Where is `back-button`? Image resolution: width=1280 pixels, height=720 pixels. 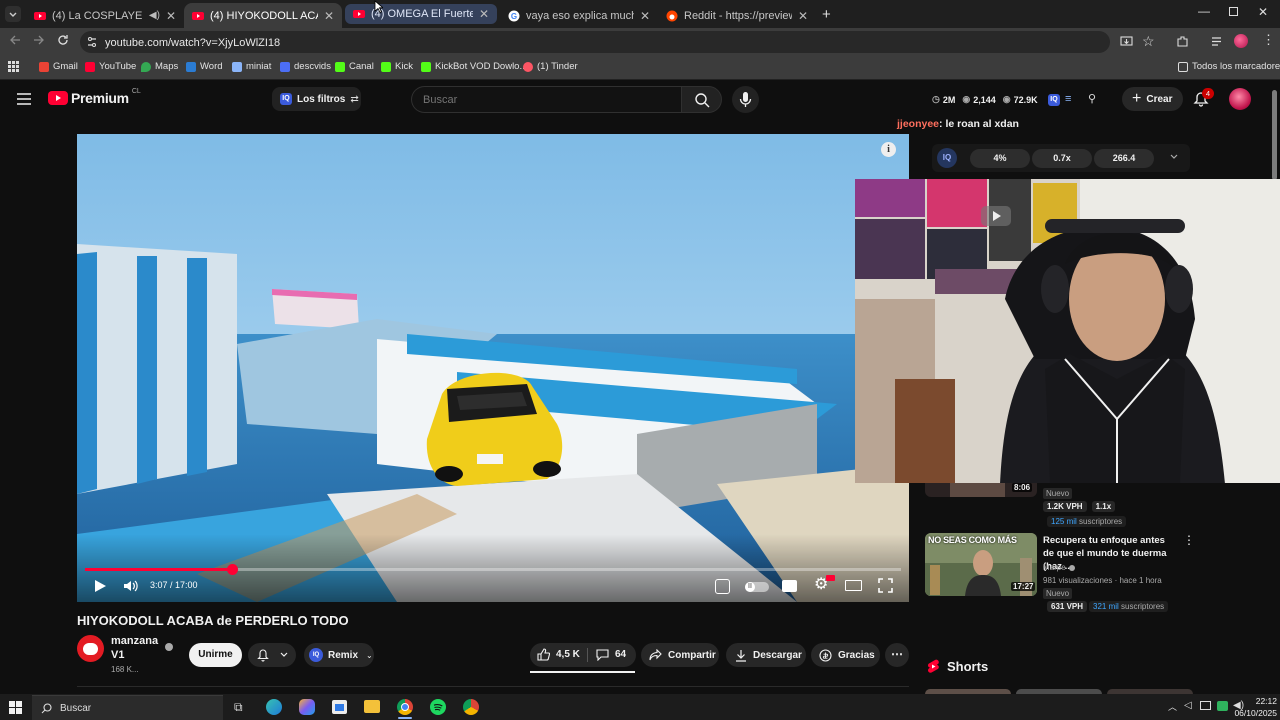 back-button is located at coordinates (15, 40).